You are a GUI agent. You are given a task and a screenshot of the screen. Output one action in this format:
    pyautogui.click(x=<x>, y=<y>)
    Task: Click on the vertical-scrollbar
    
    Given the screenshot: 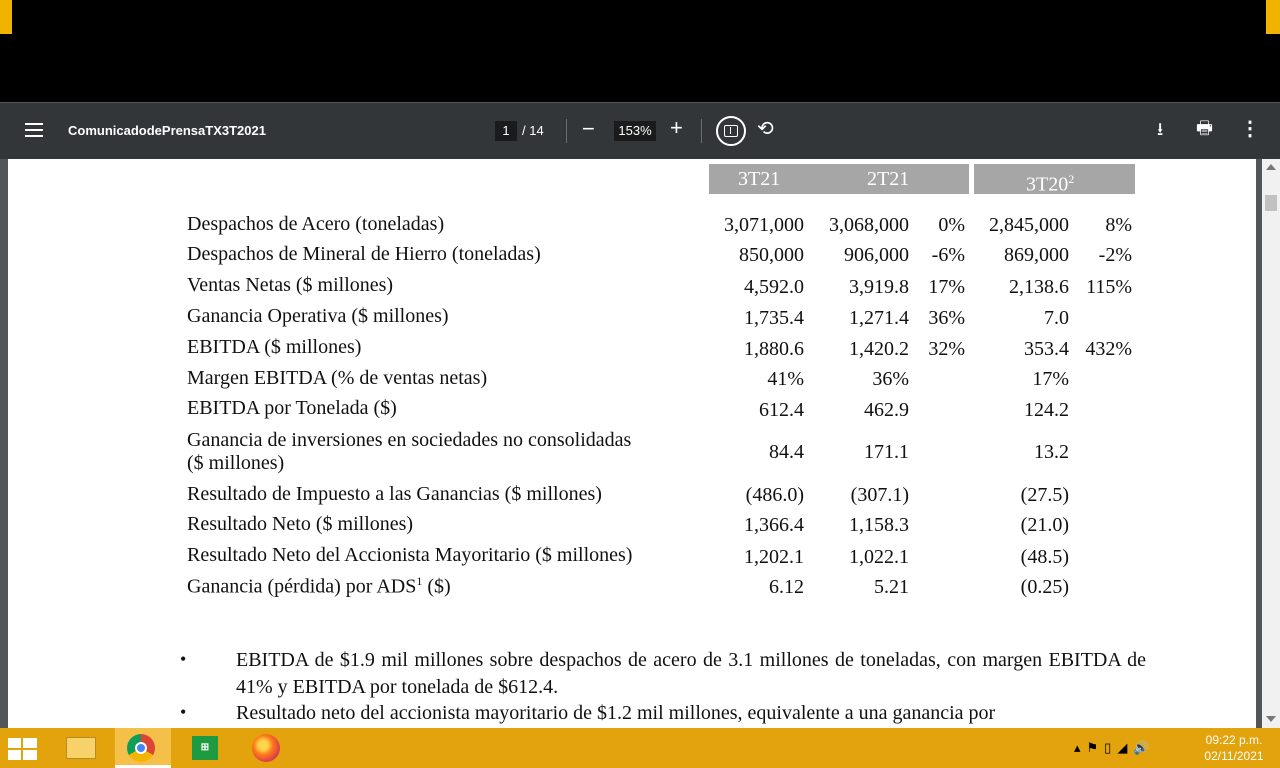 What is the action you would take?
    pyautogui.click(x=1271, y=443)
    